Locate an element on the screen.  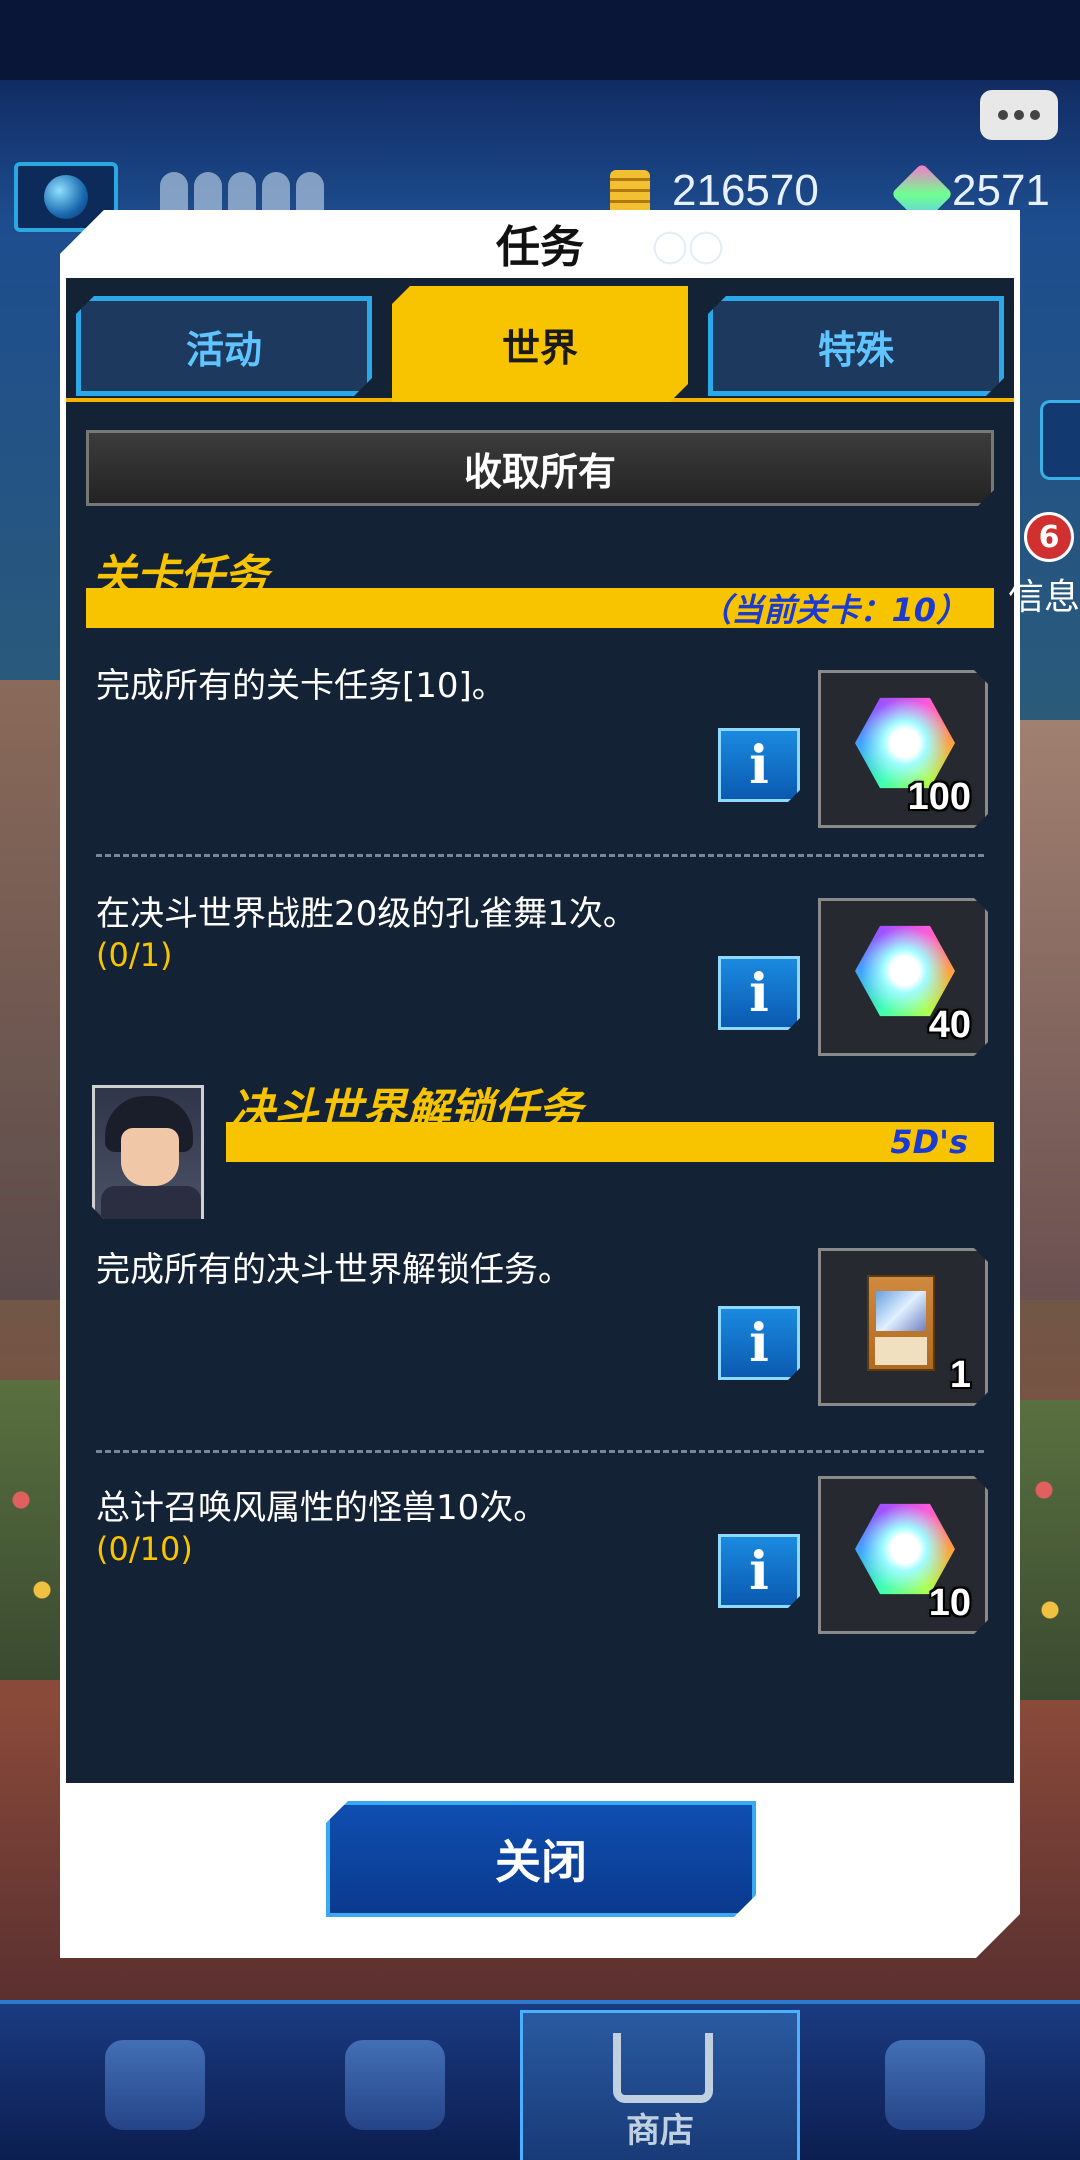
section-subtitle: （当前关卡：10） is located at coordinates (833, 610).